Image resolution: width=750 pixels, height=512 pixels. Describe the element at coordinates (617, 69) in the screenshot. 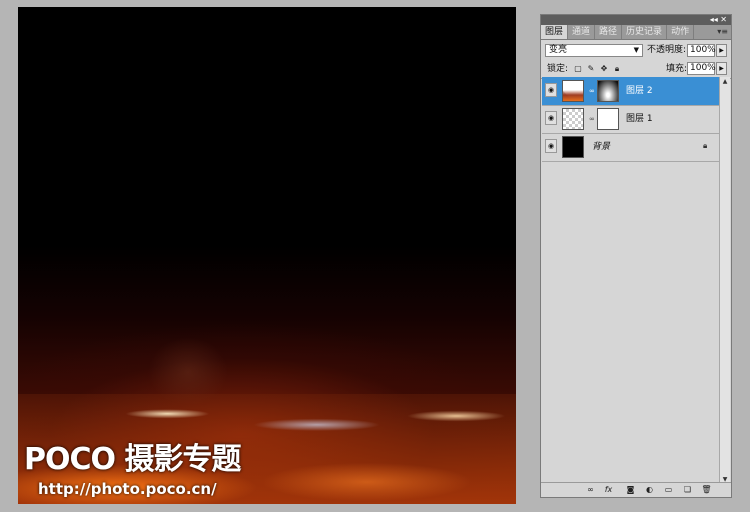

I see `lock-all-icon: 🔒︎` at that location.